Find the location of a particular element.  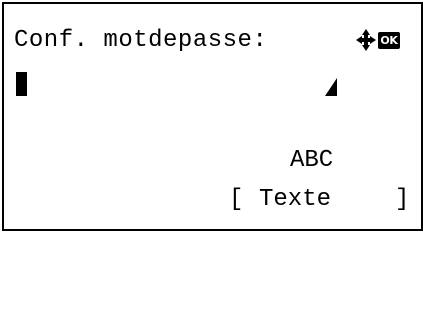

ok-icon: OK is located at coordinates (389, 40).